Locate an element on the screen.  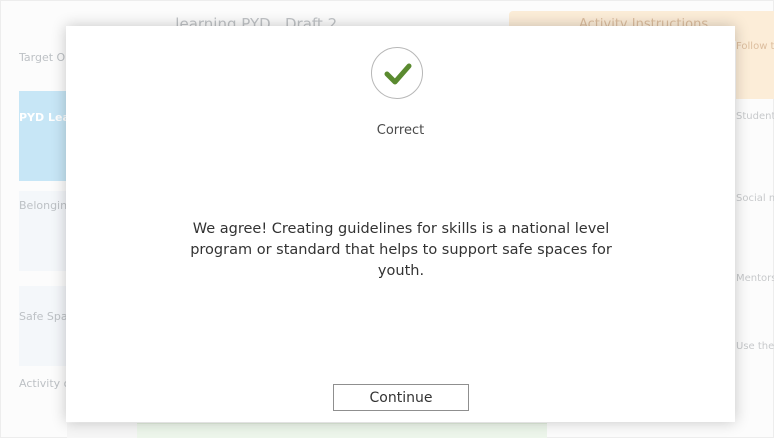
correct-badge is located at coordinates (397, 73).